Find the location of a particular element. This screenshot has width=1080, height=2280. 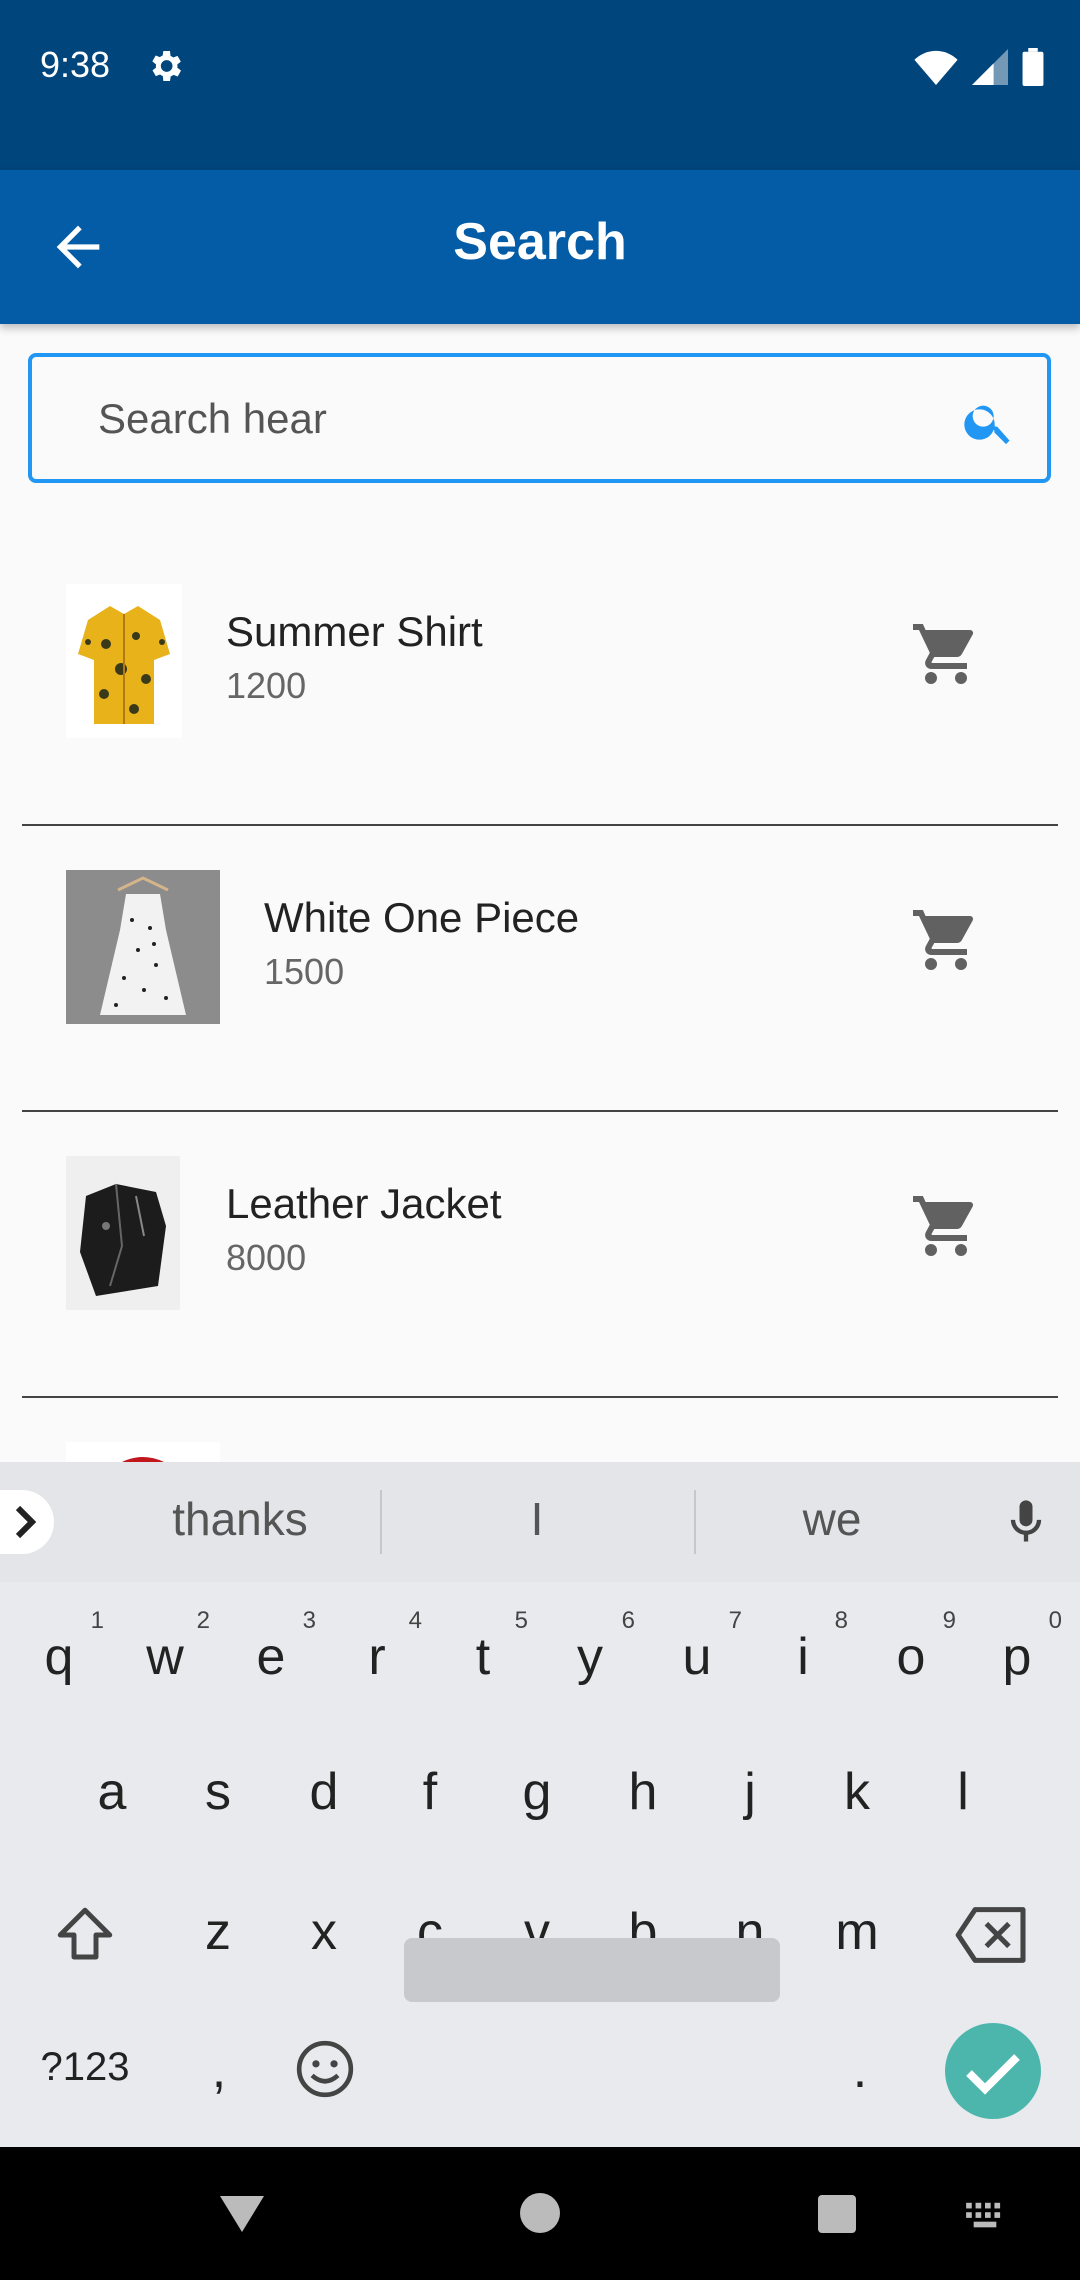

system-nav-bar is located at coordinates (540, 2213).